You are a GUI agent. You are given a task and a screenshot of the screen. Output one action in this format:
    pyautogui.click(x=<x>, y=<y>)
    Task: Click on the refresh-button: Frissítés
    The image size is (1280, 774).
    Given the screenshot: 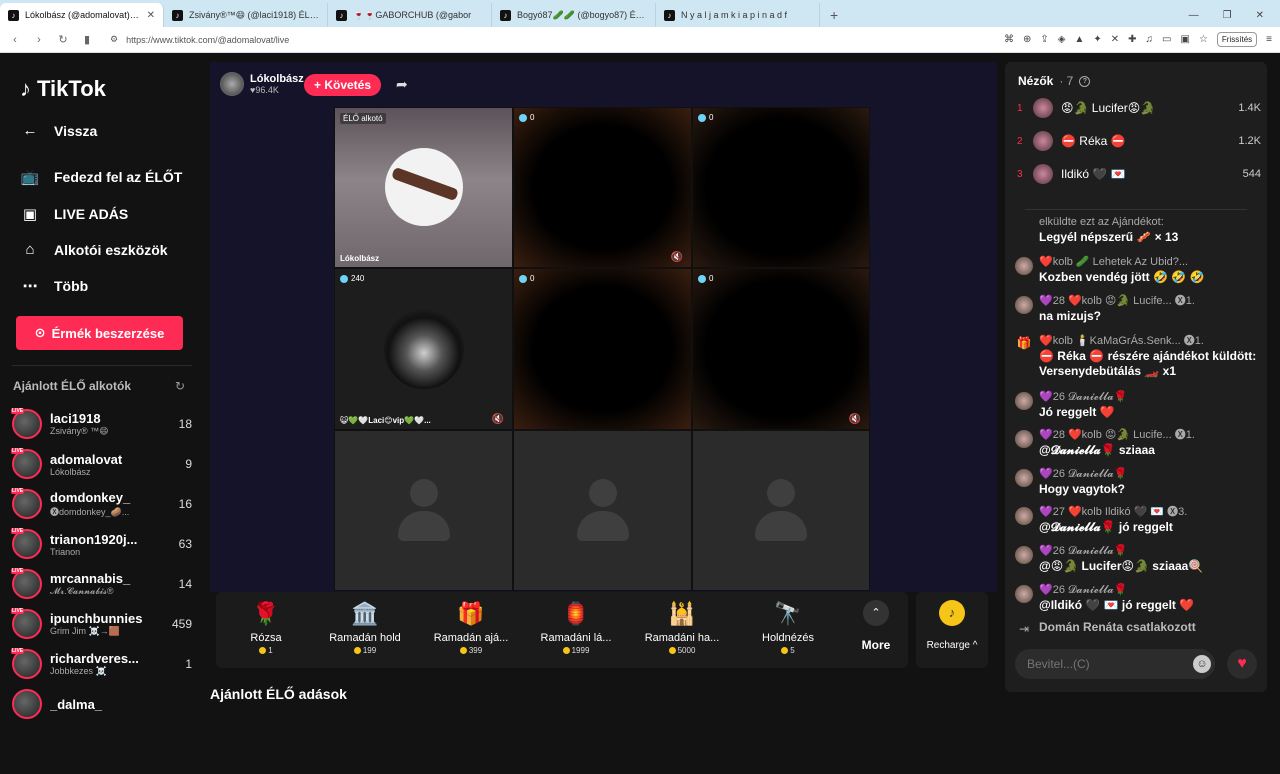 What is the action you would take?
    pyautogui.click(x=1237, y=39)
    